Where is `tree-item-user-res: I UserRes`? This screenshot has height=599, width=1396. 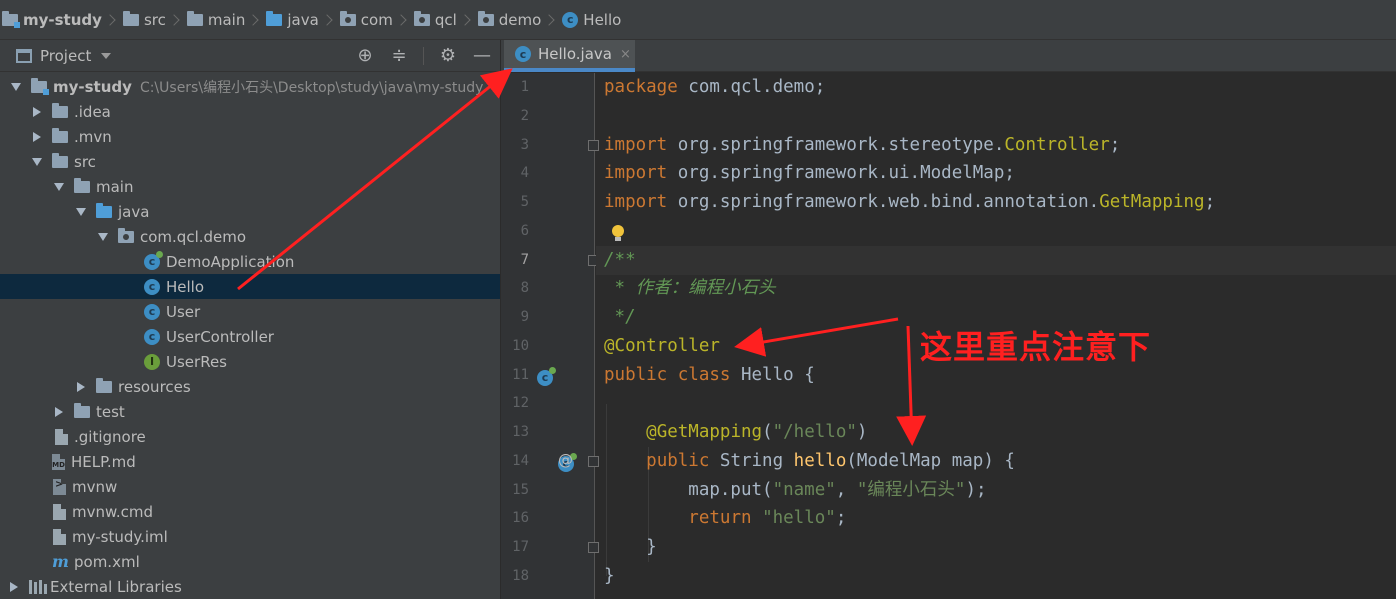
tree-item-user-res: I UserRes is located at coordinates (250, 361).